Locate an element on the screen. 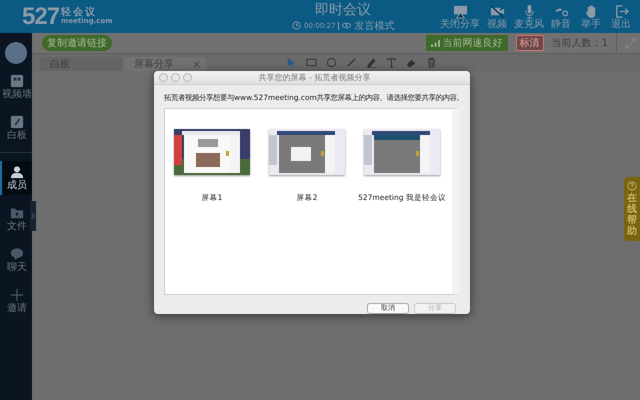 Image resolution: width=640 pixels, height=400 pixels. video-off-icon is located at coordinates (497, 11).